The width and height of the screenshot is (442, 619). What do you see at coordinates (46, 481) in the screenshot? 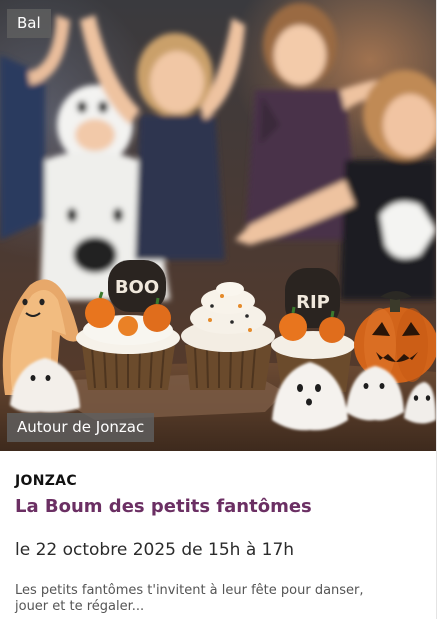
I see `event-city: JONZAC` at bounding box center [46, 481].